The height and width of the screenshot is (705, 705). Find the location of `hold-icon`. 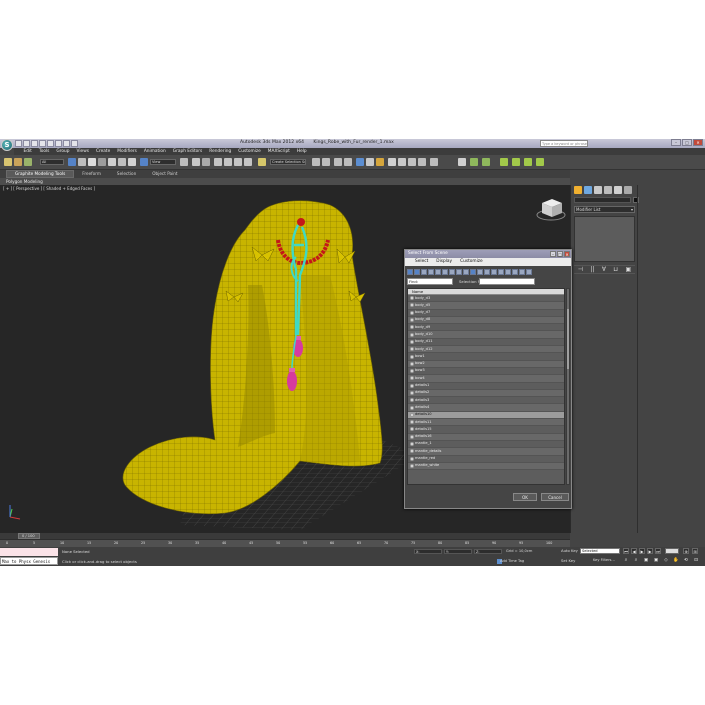

hold-icon is located at coordinates (58, 143).